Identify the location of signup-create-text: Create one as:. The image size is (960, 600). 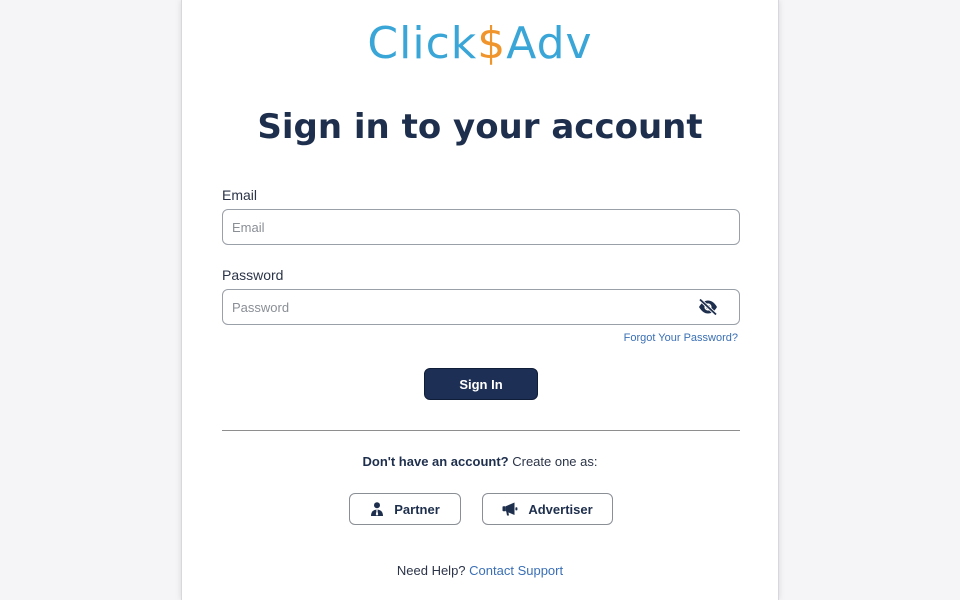
(553, 461).